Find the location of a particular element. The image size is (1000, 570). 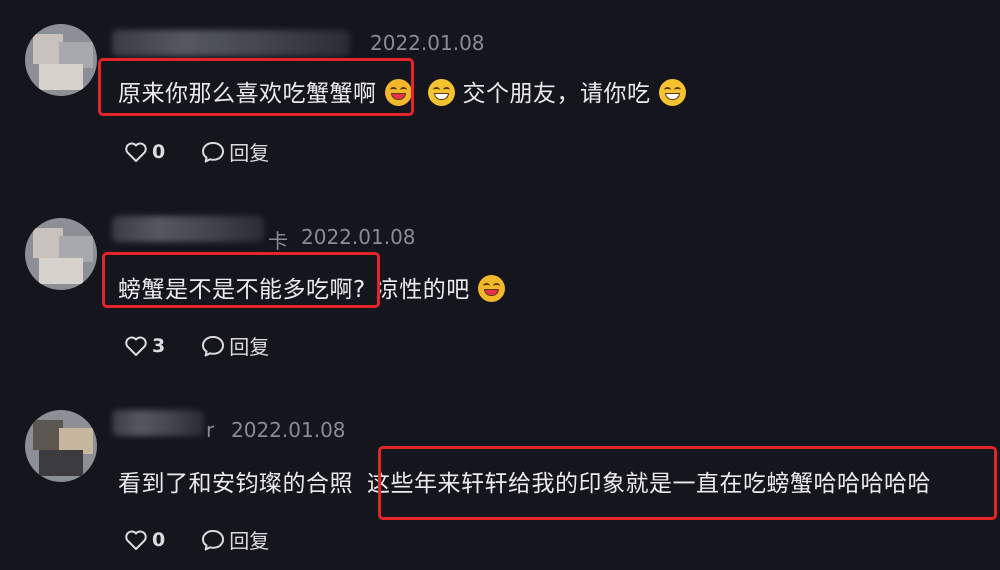

comment-text-before: 看到了和安钧璨的合照 is located at coordinates (235, 484).